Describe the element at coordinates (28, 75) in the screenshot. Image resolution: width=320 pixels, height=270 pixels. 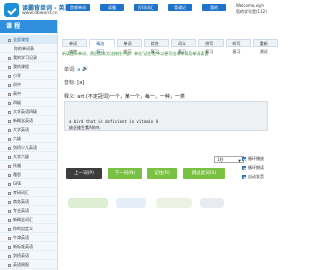
I see `sidebar-item: 小学` at that location.